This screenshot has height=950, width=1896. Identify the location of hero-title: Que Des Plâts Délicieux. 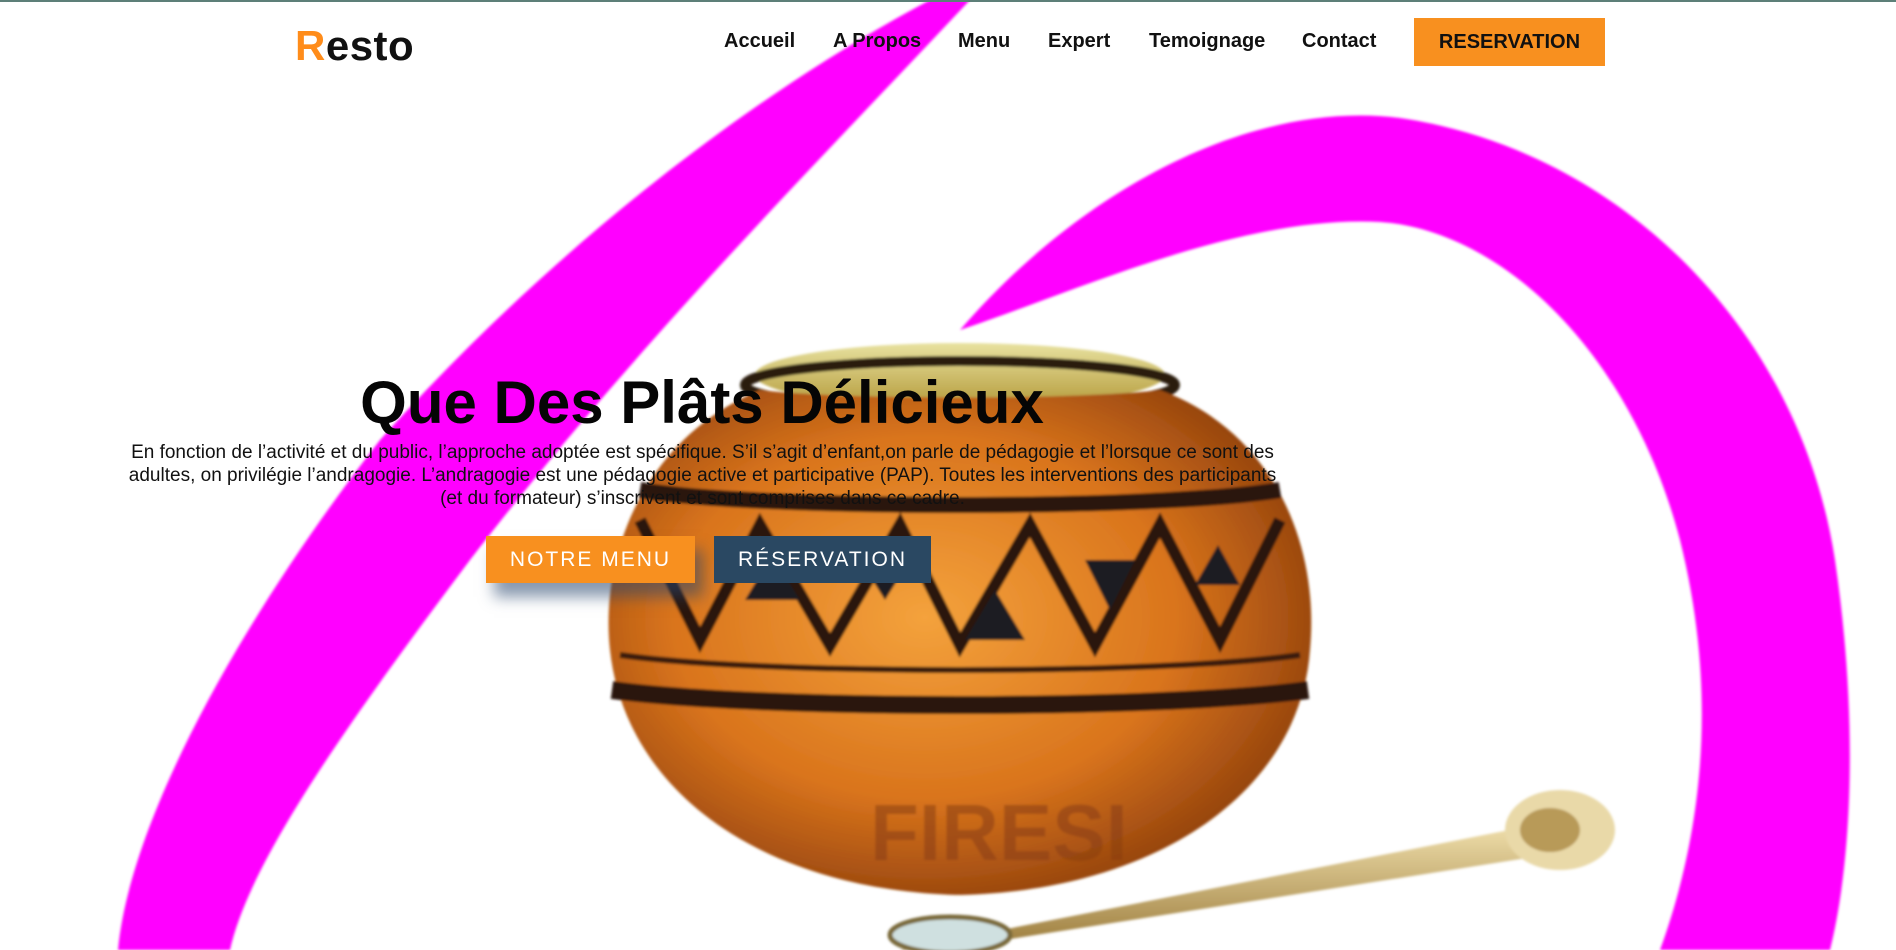
(702, 402).